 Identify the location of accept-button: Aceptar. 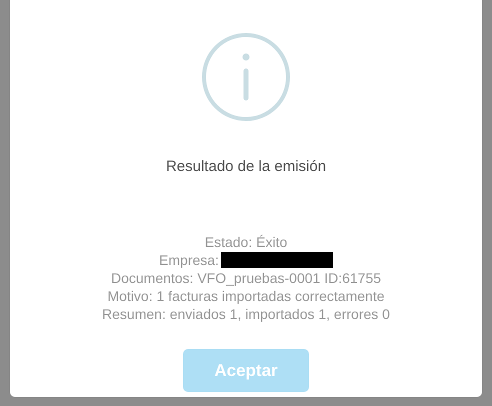
(246, 370).